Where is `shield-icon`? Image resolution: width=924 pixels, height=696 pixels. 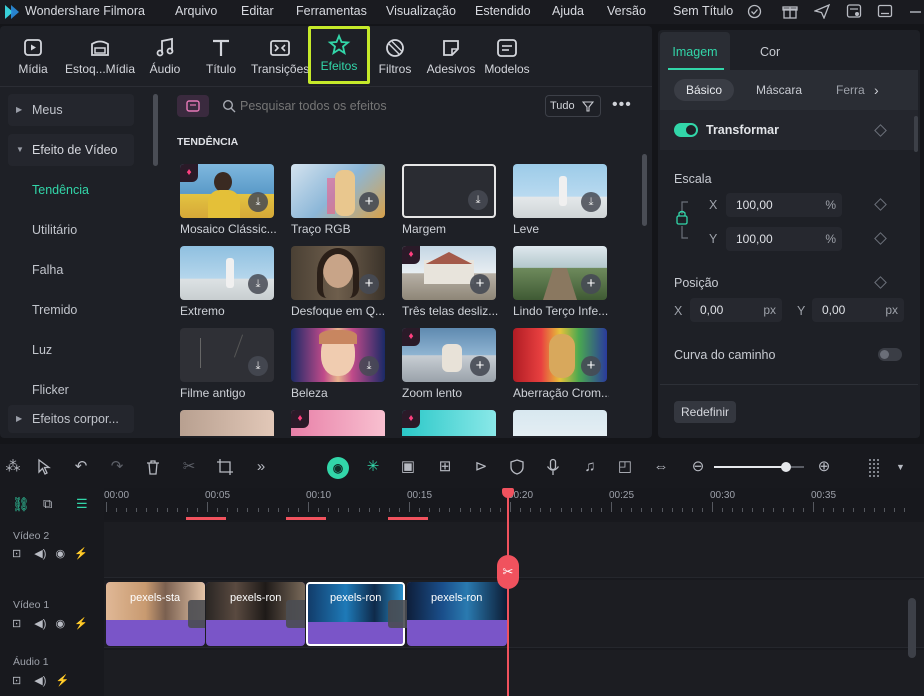
shield-icon is located at coordinates (517, 467).